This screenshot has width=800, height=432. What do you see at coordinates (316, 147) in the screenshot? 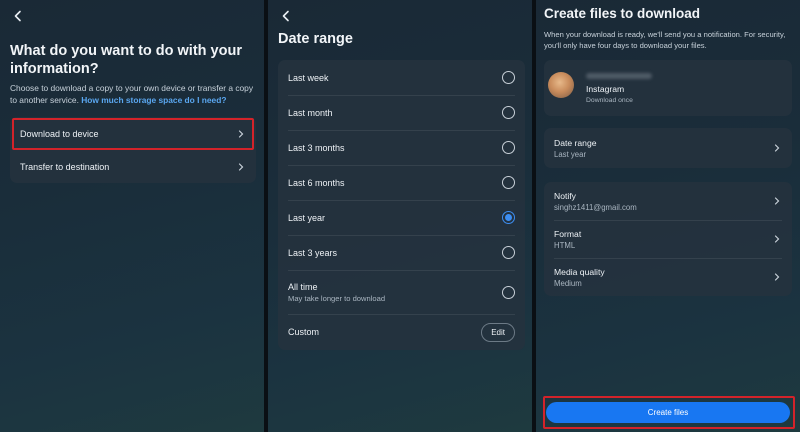
I see `option-label: Last 3 months` at bounding box center [316, 147].